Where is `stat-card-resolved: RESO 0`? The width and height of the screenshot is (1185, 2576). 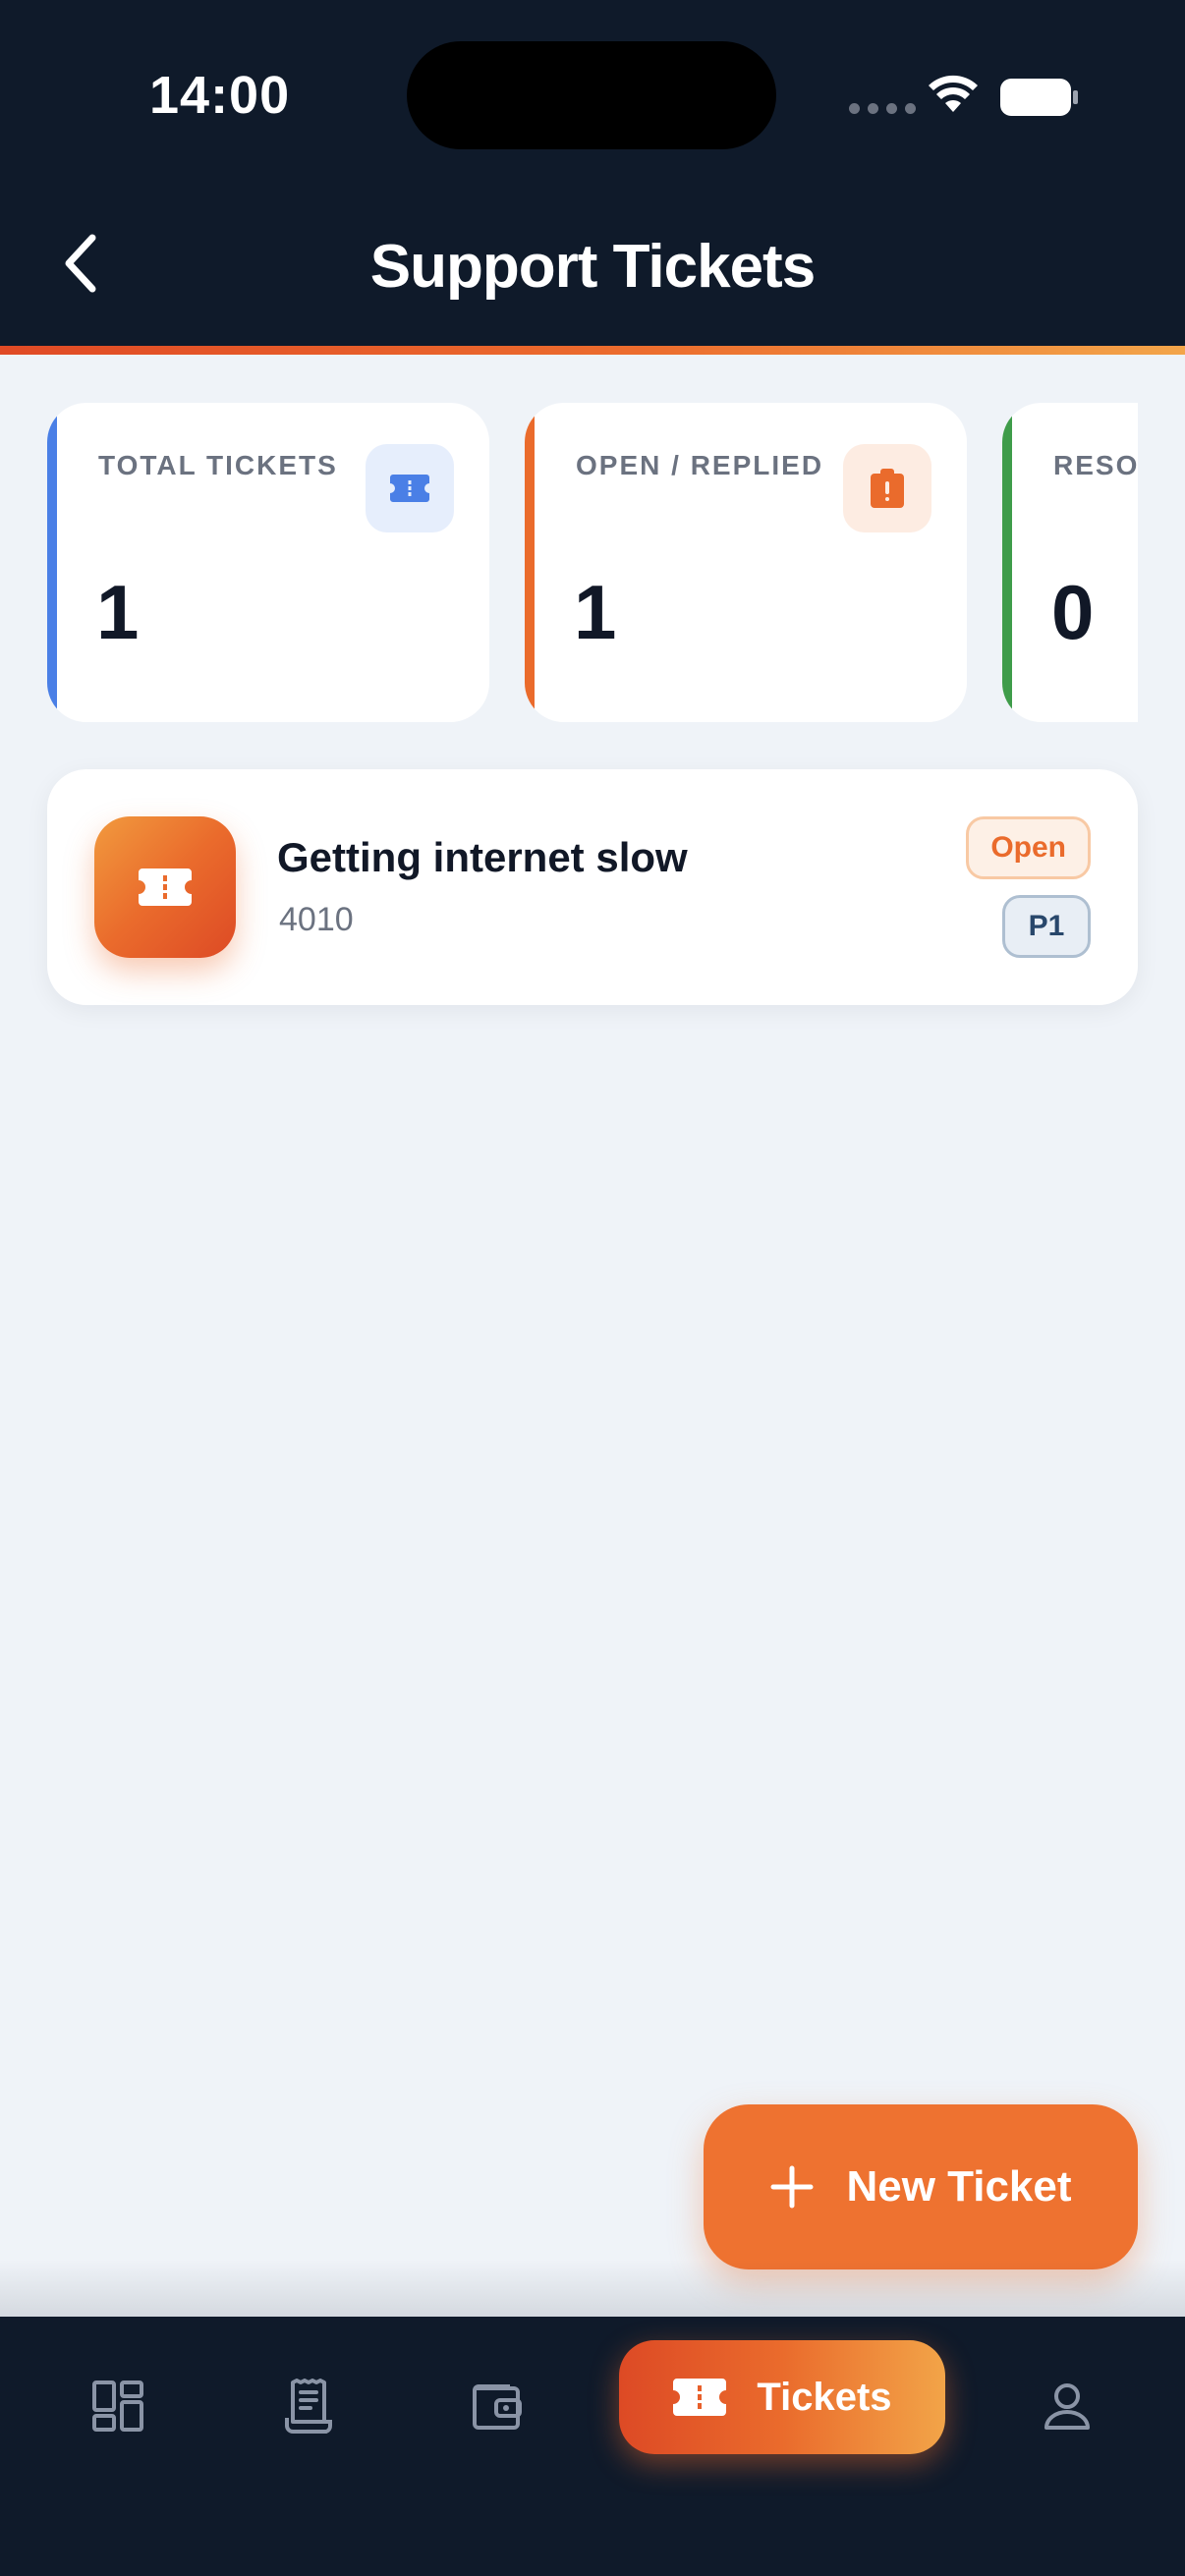 stat-card-resolved: RESO 0 is located at coordinates (1070, 562).